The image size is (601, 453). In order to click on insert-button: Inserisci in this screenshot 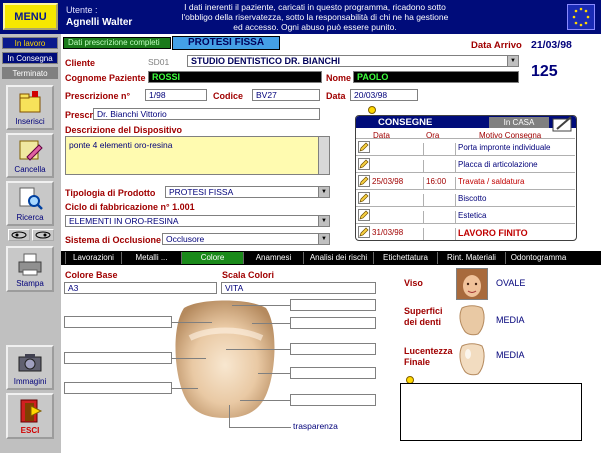, I will do `click(30, 107)`.